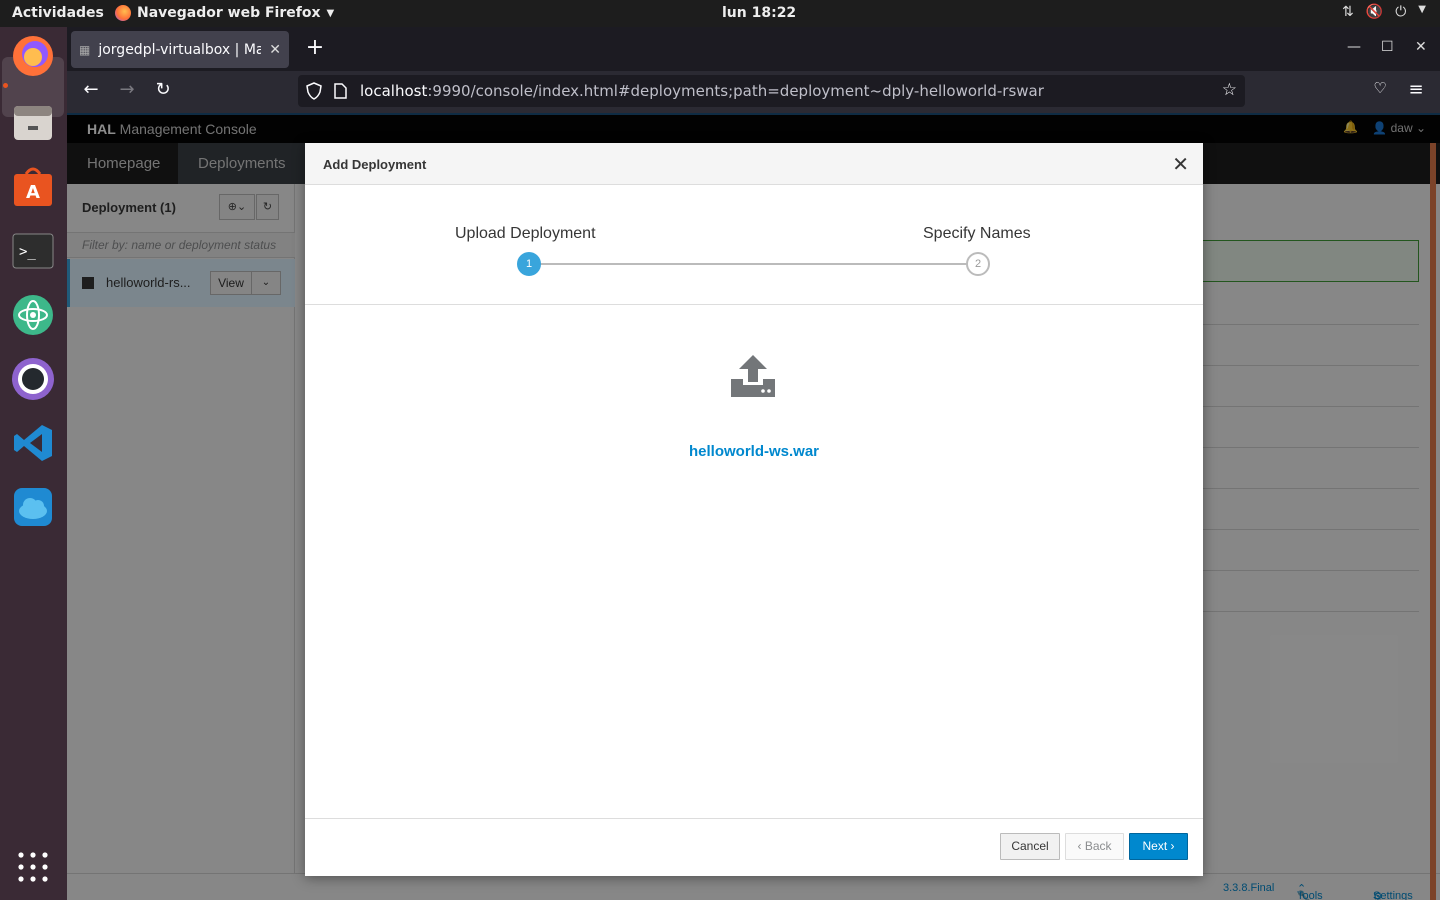 The width and height of the screenshot is (1440, 900). Describe the element at coordinates (1416, 89) in the screenshot. I see `hamburger-menu-icon: ≡` at that location.